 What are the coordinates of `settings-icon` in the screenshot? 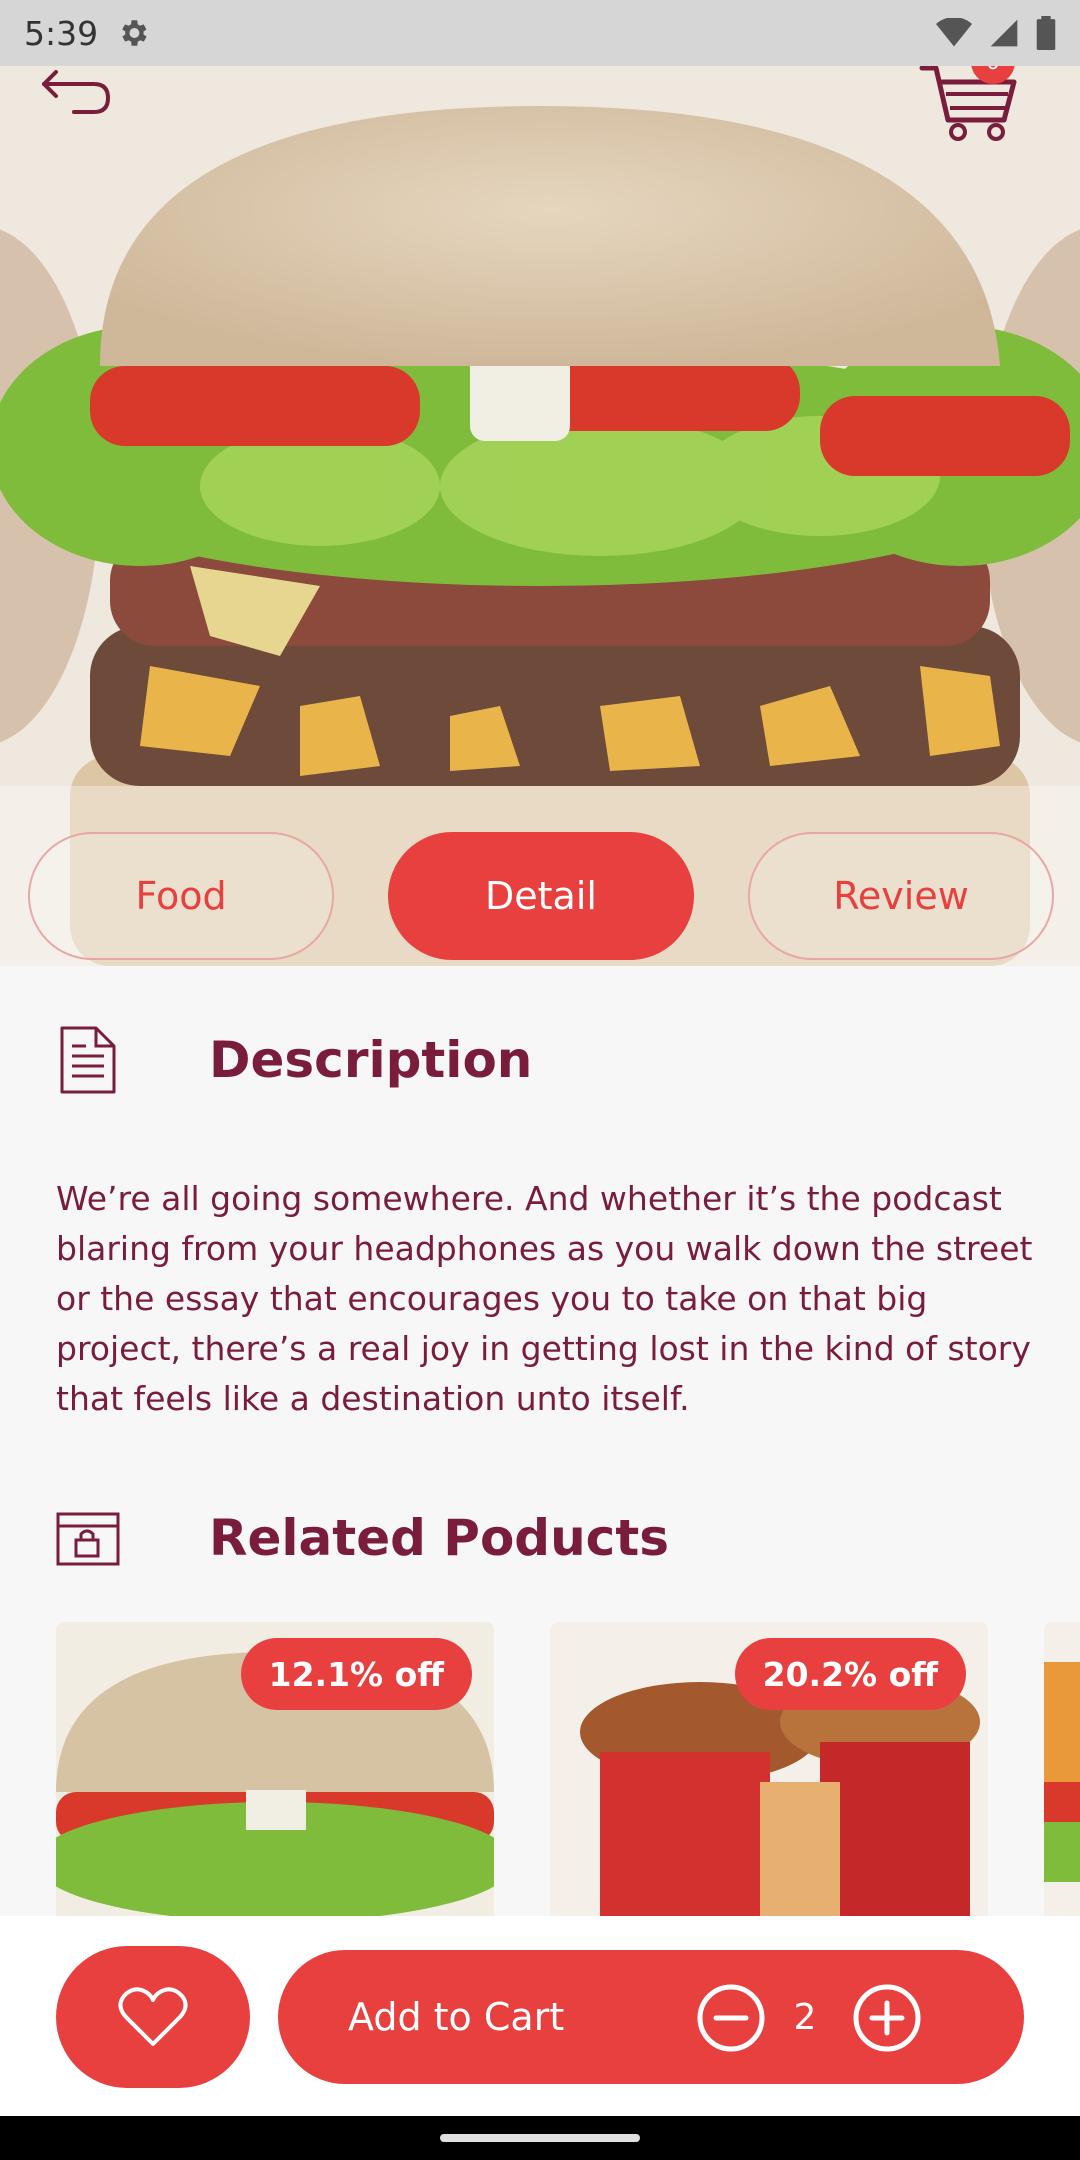 It's located at (134, 33).